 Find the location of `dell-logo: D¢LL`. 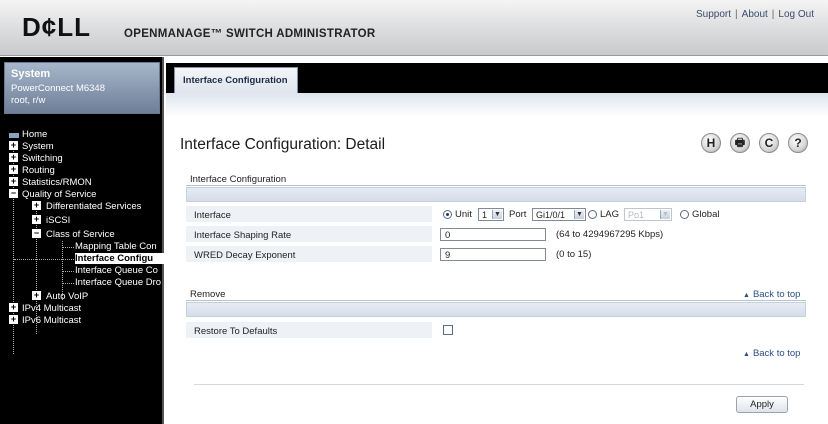

dell-logo: D¢LL is located at coordinates (56, 27).